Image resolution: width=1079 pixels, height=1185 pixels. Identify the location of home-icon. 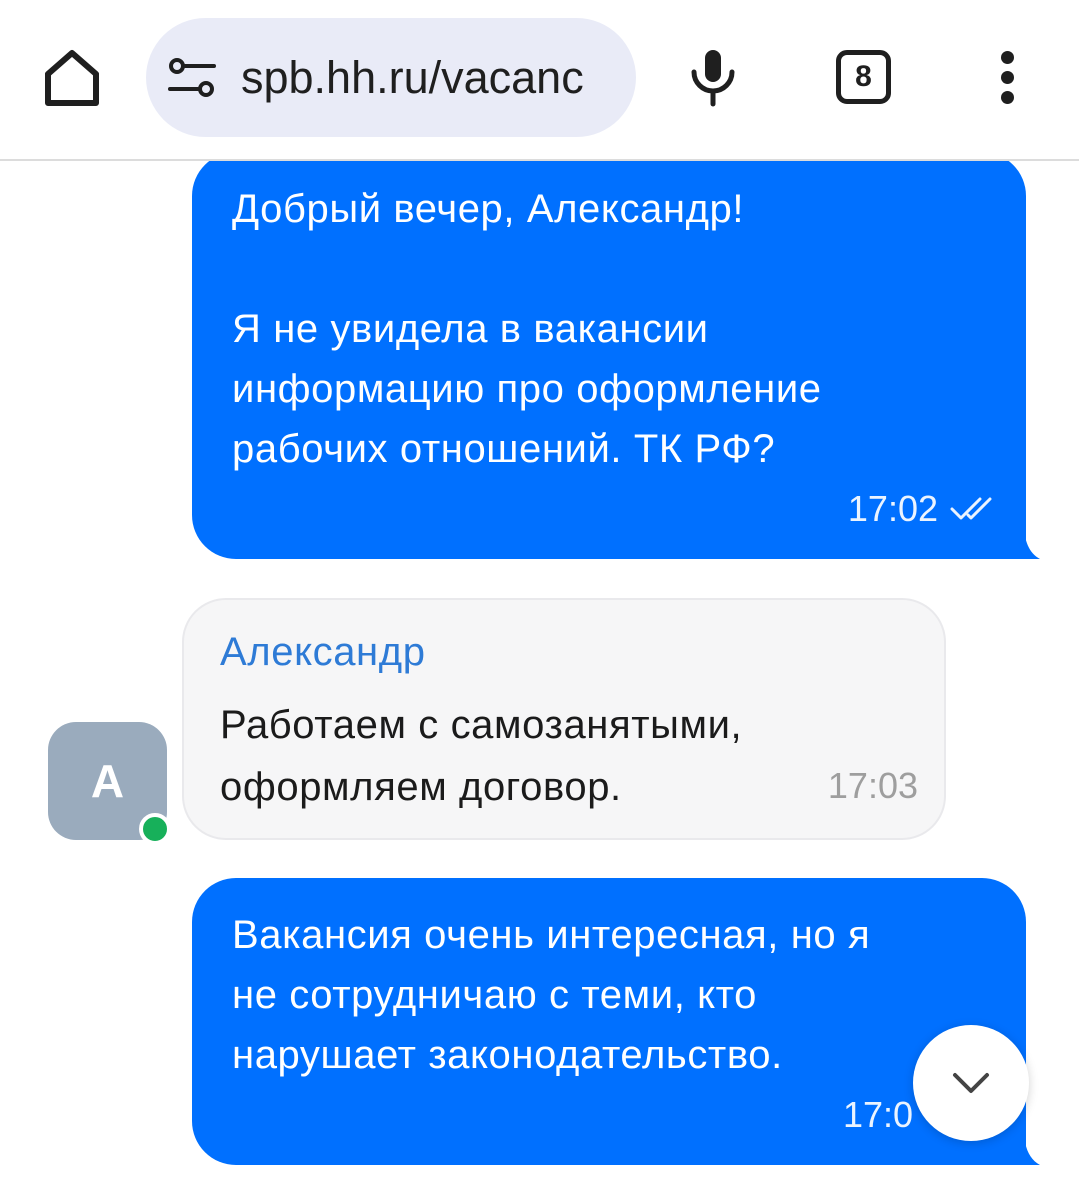
(72, 78).